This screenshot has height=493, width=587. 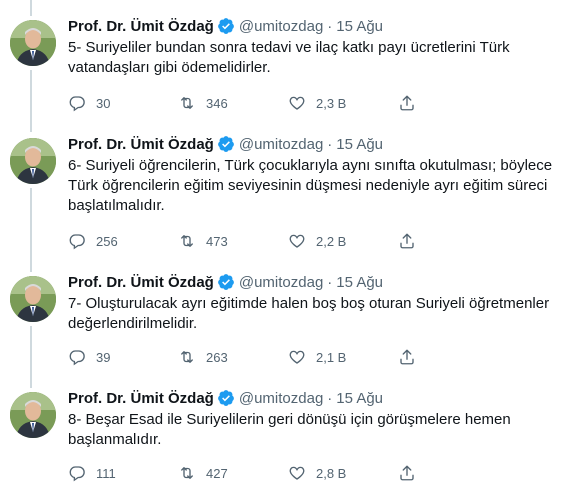 I want to click on retweet-button: 346, so click(x=233, y=103).